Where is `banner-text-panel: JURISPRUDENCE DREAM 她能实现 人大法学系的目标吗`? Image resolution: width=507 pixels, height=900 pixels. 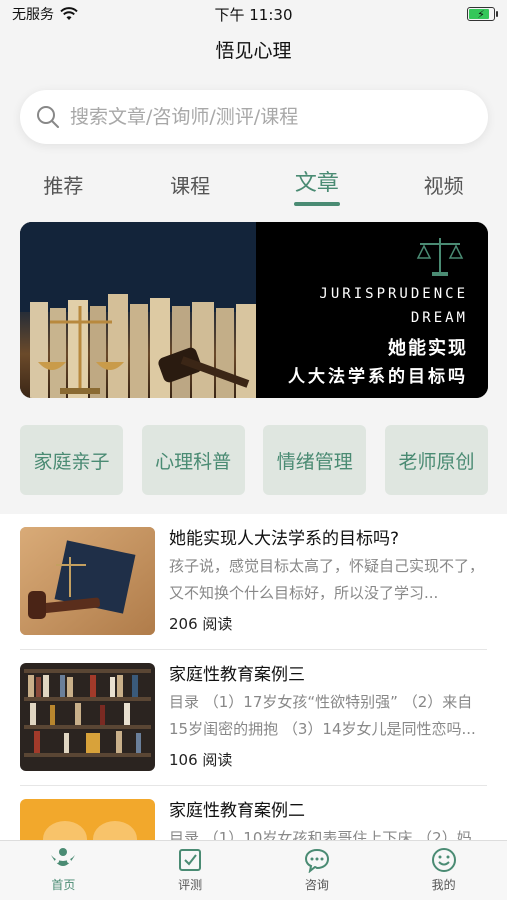
banner-text-panel: JURISPRUDENCE DREAM 她能实现 人大法学系的目标吗 is located at coordinates (372, 310).